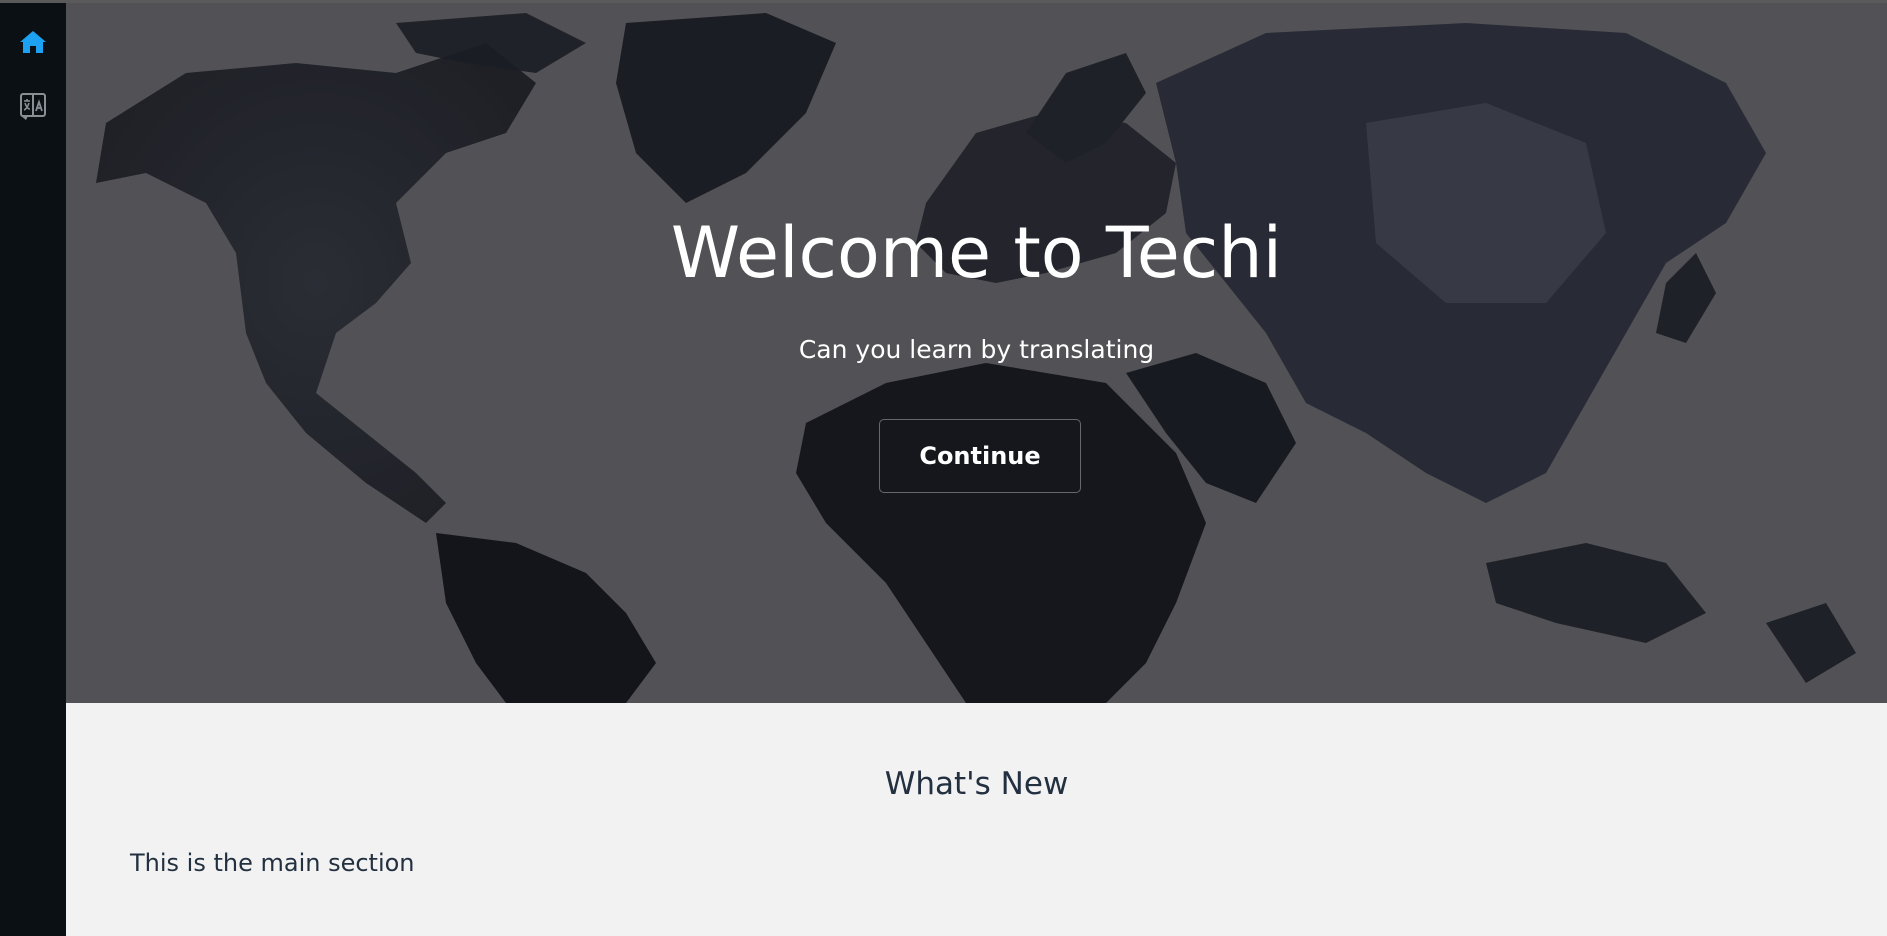 The width and height of the screenshot is (1887, 936). Describe the element at coordinates (943, 1) in the screenshot. I see `window-top-border` at that location.